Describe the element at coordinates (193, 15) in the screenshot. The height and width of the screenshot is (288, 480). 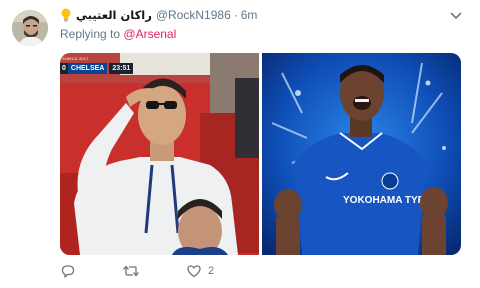
I see `user-handle: @RockN1986` at that location.